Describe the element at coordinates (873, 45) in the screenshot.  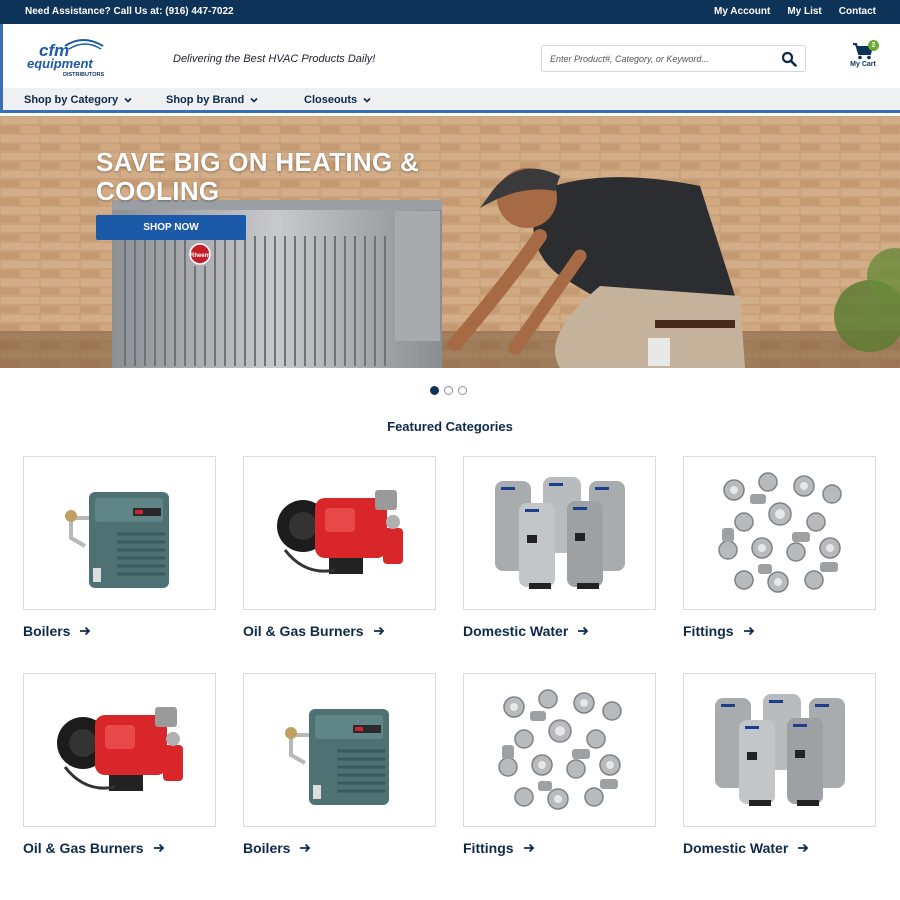
I see `cart-count-badge: 2` at that location.